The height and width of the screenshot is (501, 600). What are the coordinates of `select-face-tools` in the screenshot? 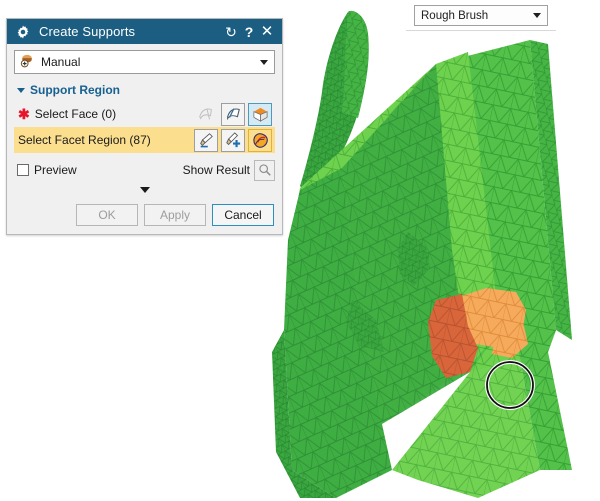 It's located at (234, 114).